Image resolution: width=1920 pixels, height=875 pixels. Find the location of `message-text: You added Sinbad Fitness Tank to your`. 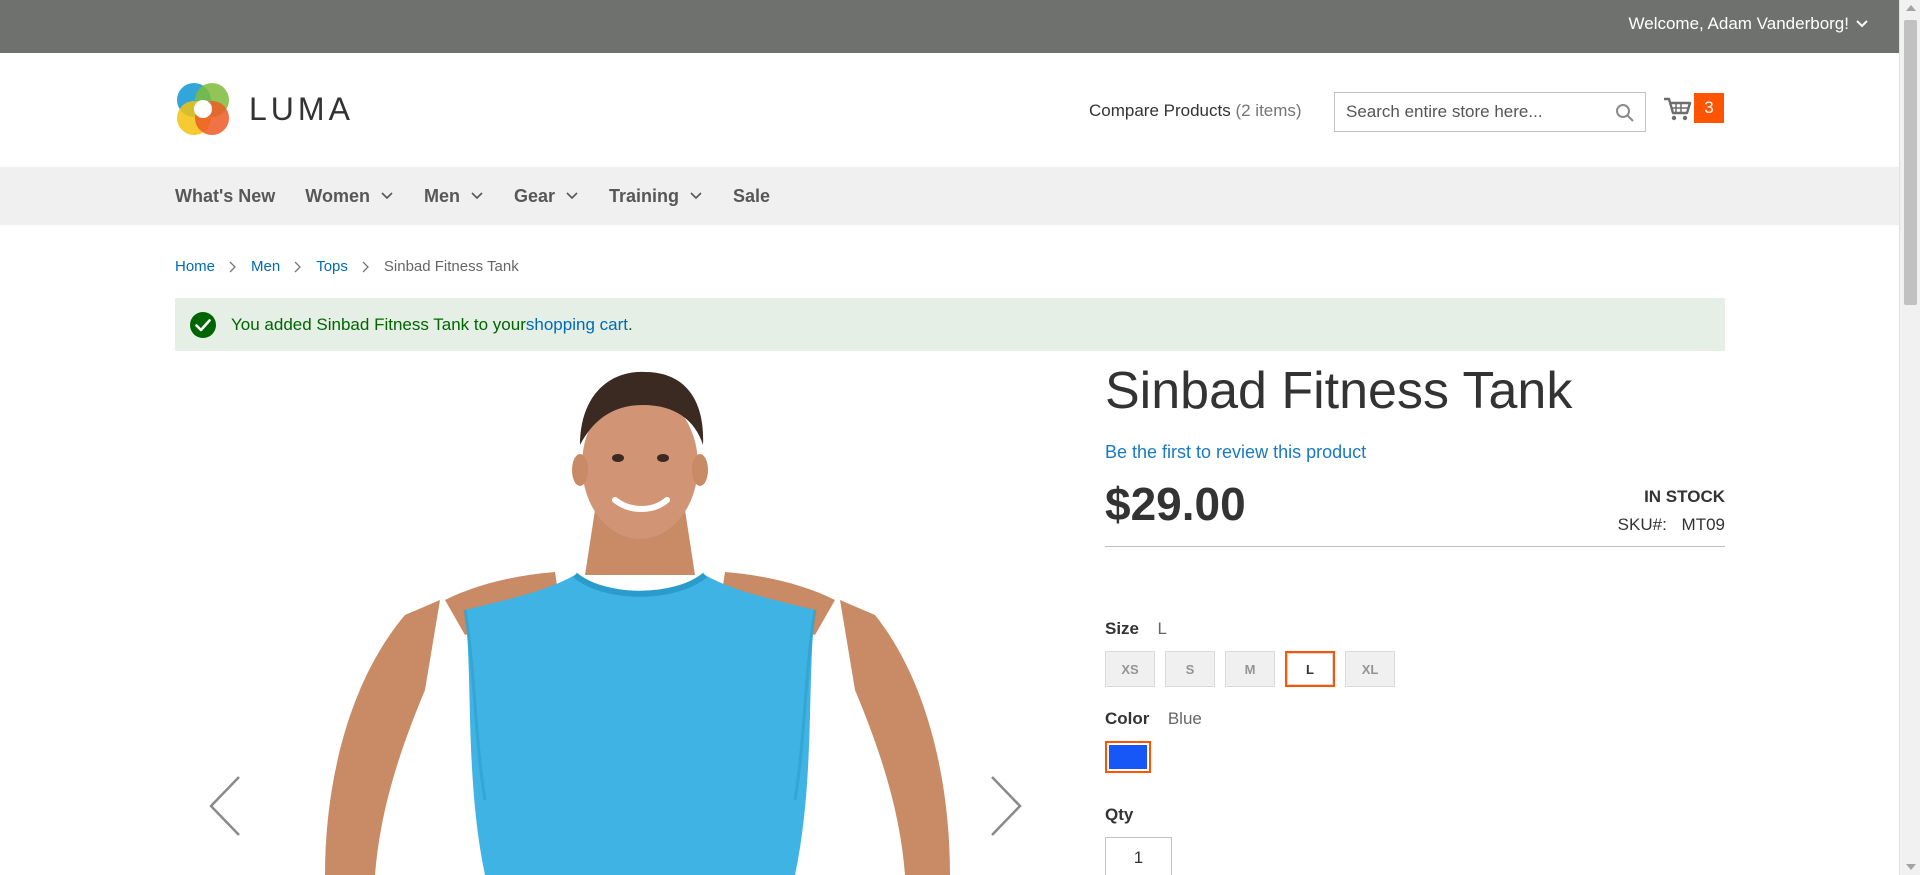

message-text: You added Sinbad Fitness Tank to your is located at coordinates (378, 324).